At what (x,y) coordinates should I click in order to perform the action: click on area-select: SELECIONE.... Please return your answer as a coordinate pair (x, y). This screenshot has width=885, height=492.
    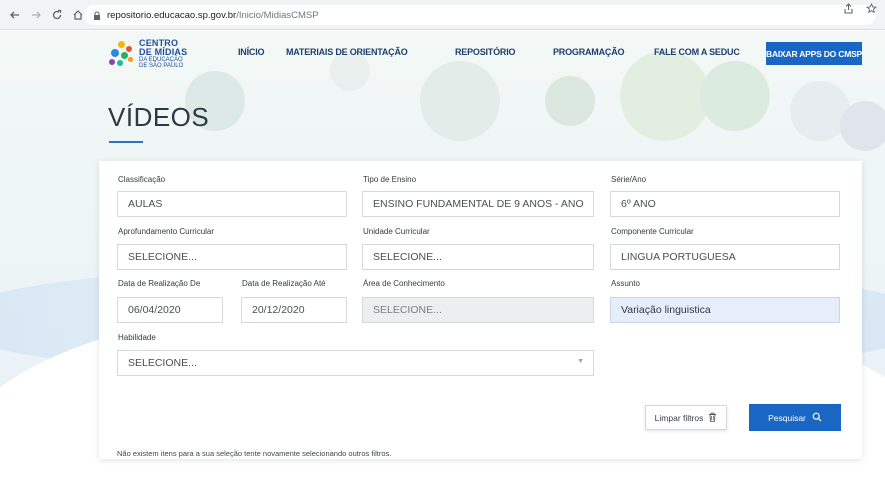
    Looking at the image, I should click on (478, 310).